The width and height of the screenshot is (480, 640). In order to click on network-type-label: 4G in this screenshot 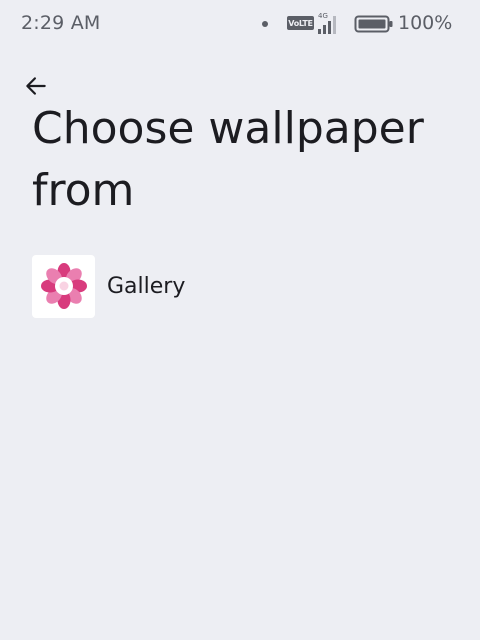, I will do `click(323, 16)`.